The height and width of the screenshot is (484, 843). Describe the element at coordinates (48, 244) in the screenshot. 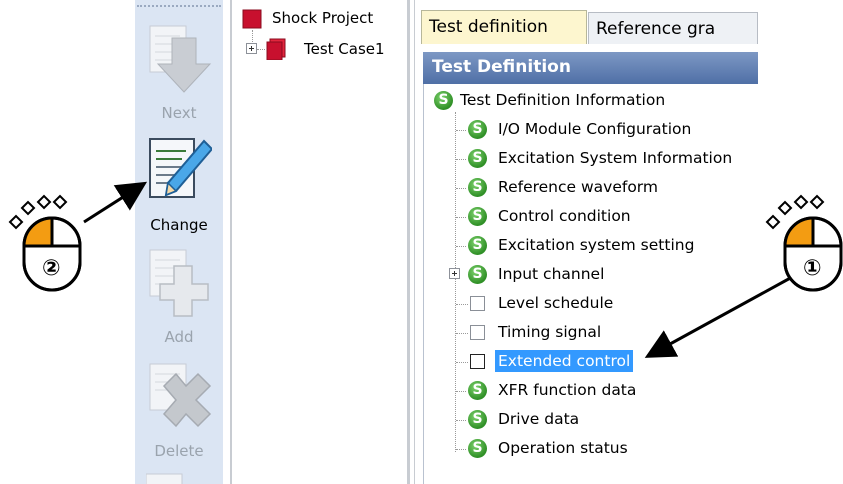

I see `left-mouse-annotation: ②` at that location.